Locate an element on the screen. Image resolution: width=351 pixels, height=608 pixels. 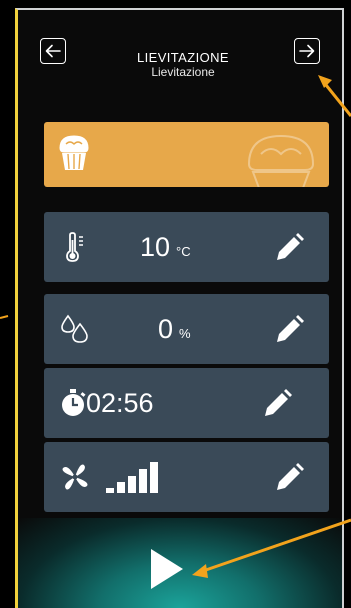
arrow-left-icon is located at coordinates (53, 51).